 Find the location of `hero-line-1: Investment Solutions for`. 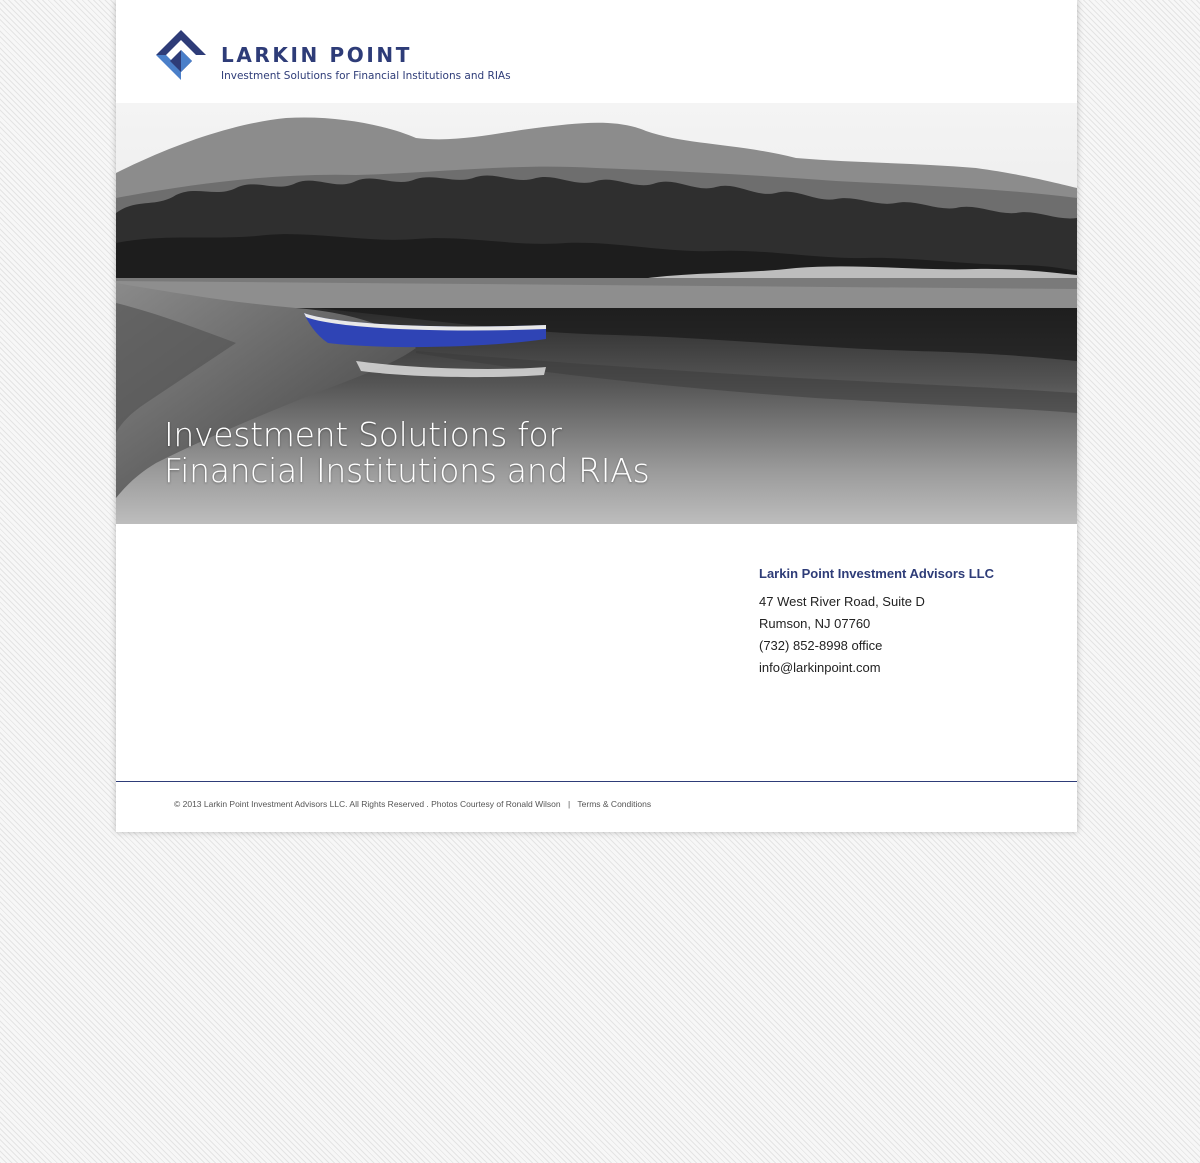

hero-line-1: Investment Solutions for is located at coordinates (363, 434).